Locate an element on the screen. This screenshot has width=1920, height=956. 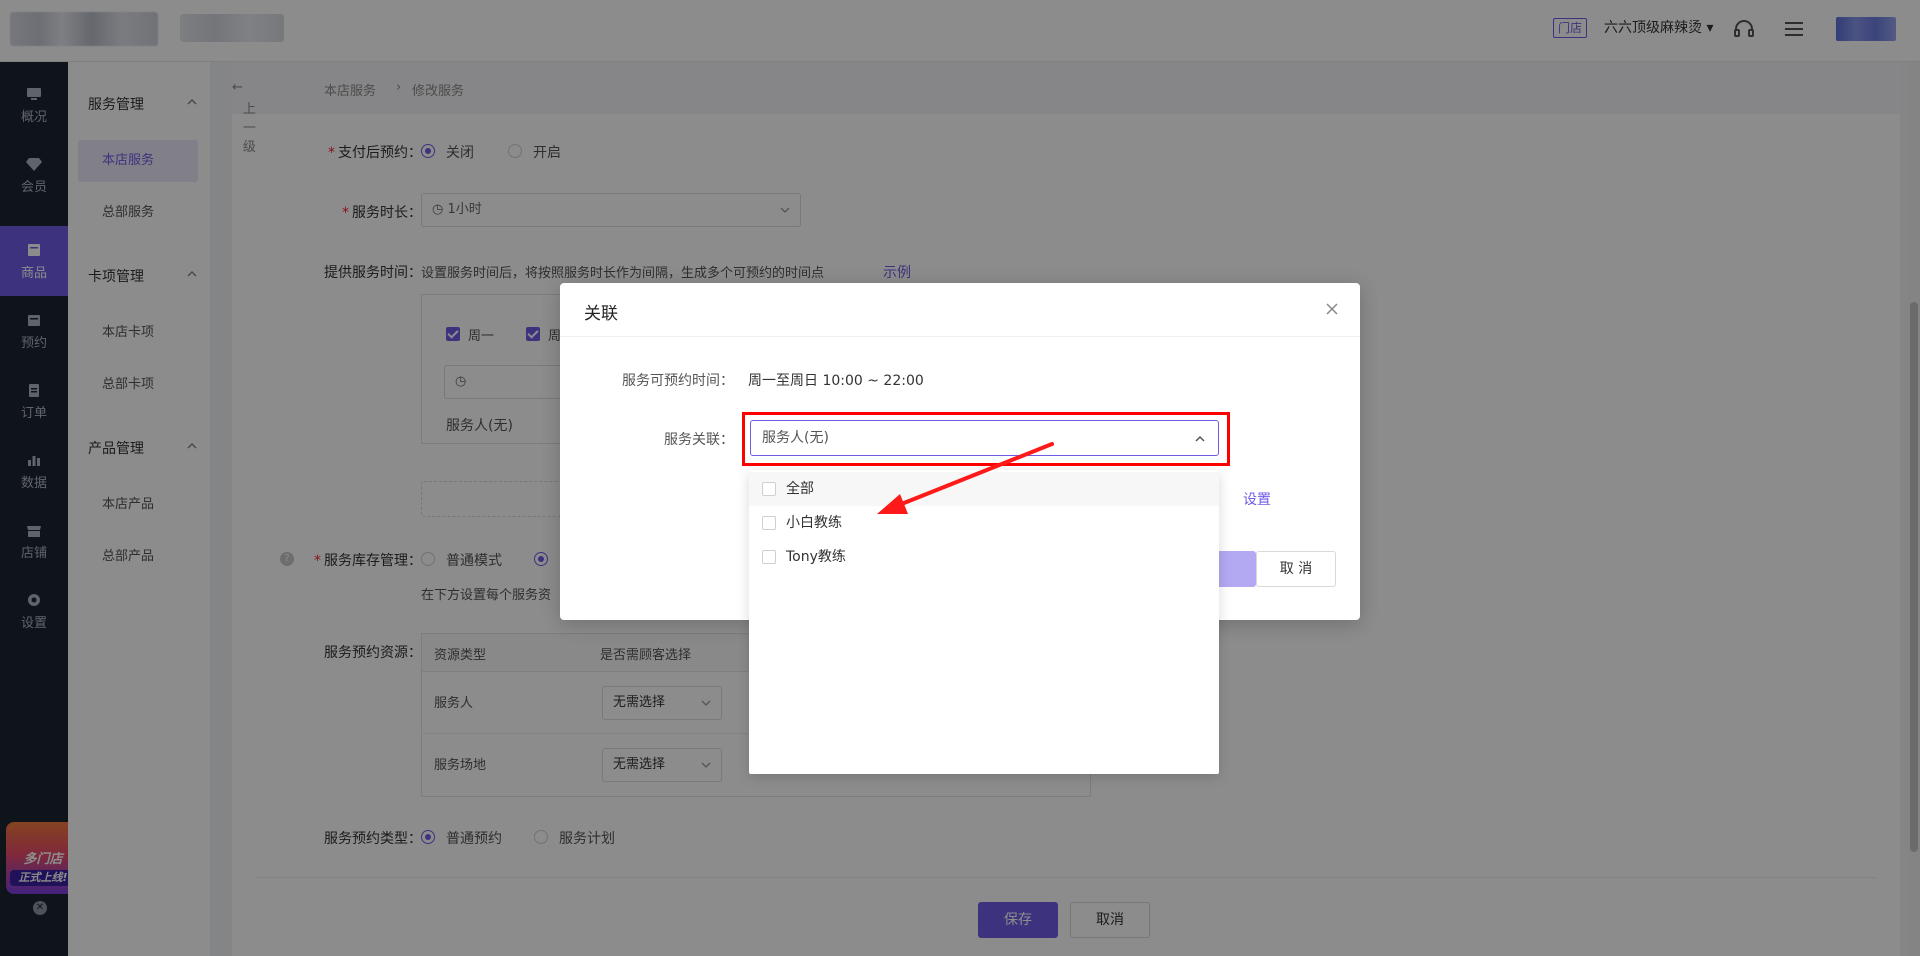
service-link-dropdown: 全部 小白教练 Tony教练 is located at coordinates (984, 622).